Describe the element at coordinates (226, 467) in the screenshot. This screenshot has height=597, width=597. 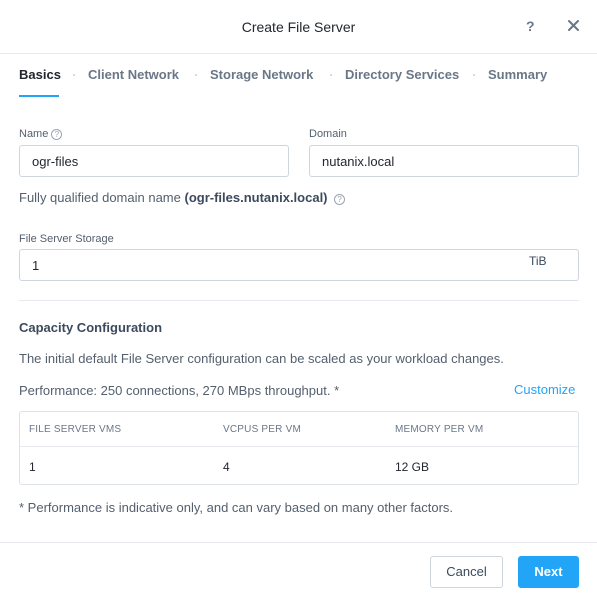
I see `cell-vcpus-per-vm: 4` at that location.